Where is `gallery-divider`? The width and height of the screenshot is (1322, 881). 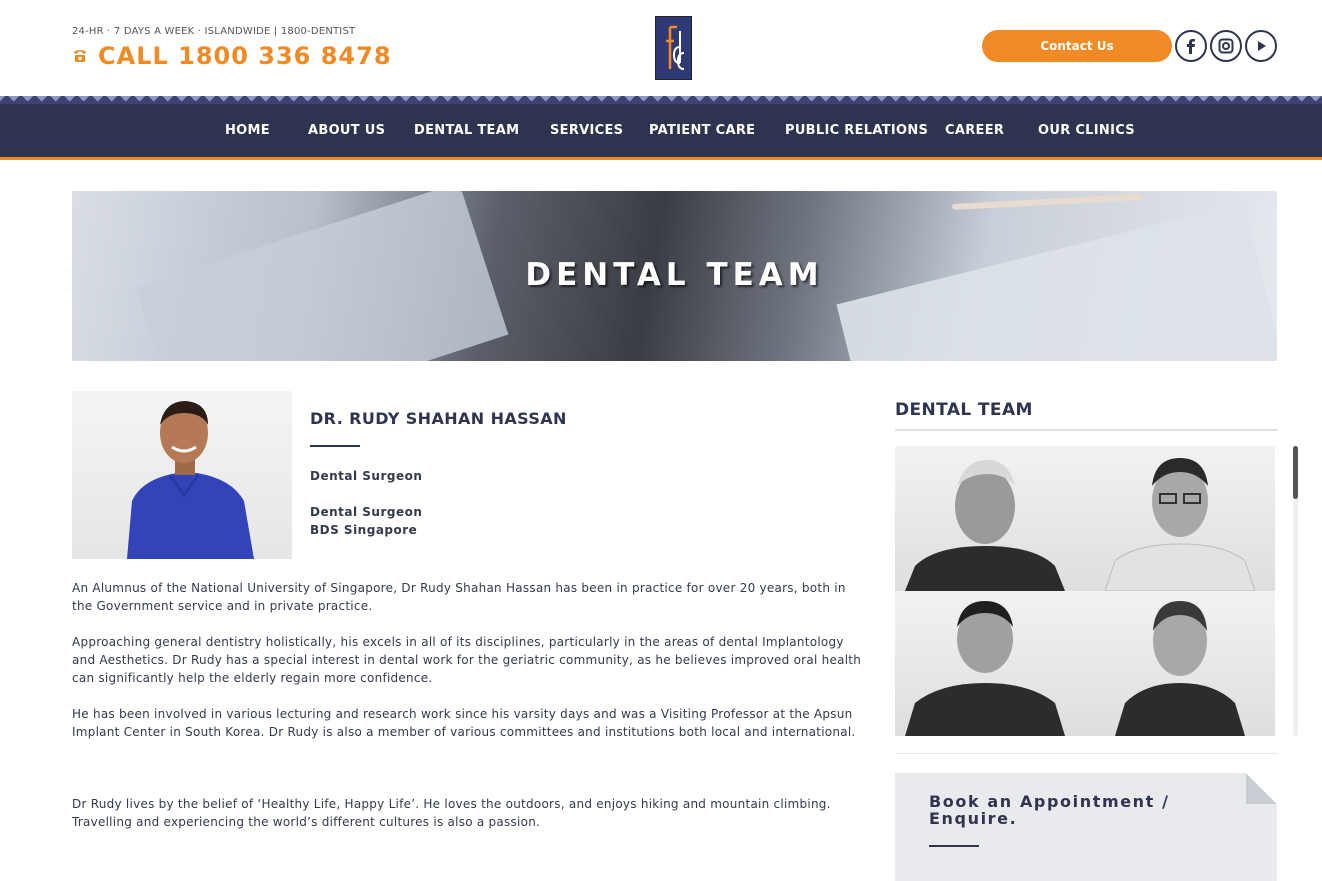 gallery-divider is located at coordinates (1086, 753).